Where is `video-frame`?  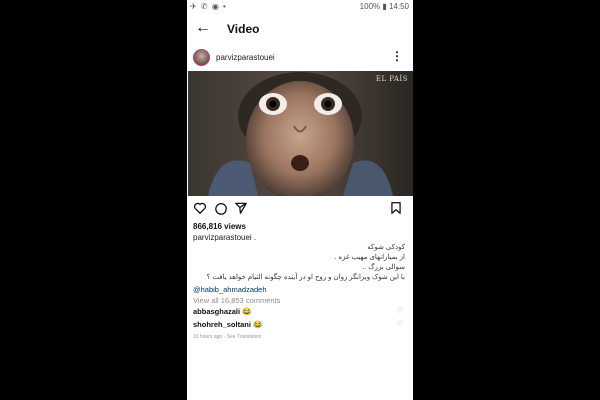 video-frame is located at coordinates (300, 133).